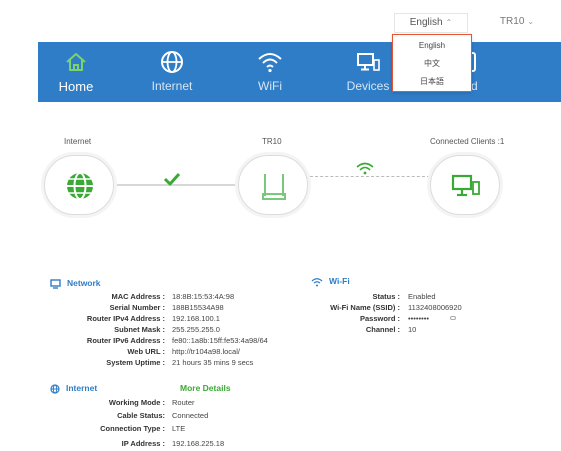  What do you see at coordinates (137, 307) in the screenshot?
I see `info-key: Serial Number :` at bounding box center [137, 307].